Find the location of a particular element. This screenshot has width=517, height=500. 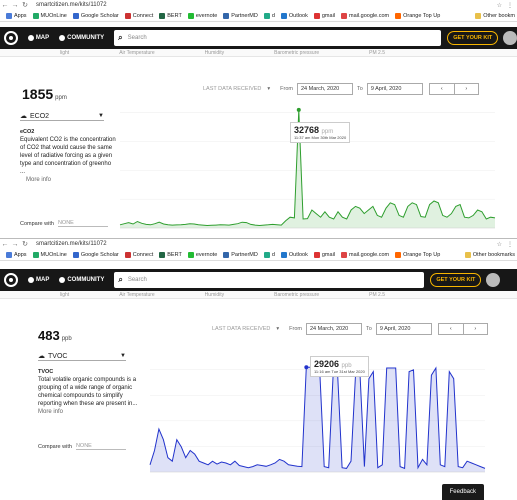

sensor-icon: ☁ is located at coordinates (41, 356).